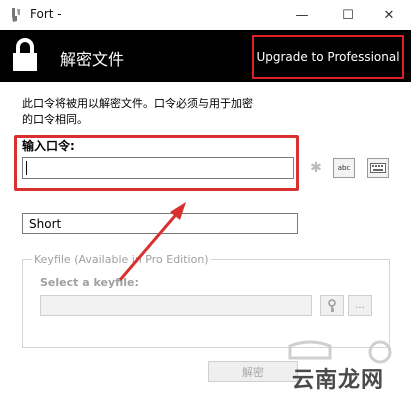 Image resolution: width=411 pixels, height=400 pixels. Describe the element at coordinates (348, 15) in the screenshot. I see `maximize-button: ☐` at that location.